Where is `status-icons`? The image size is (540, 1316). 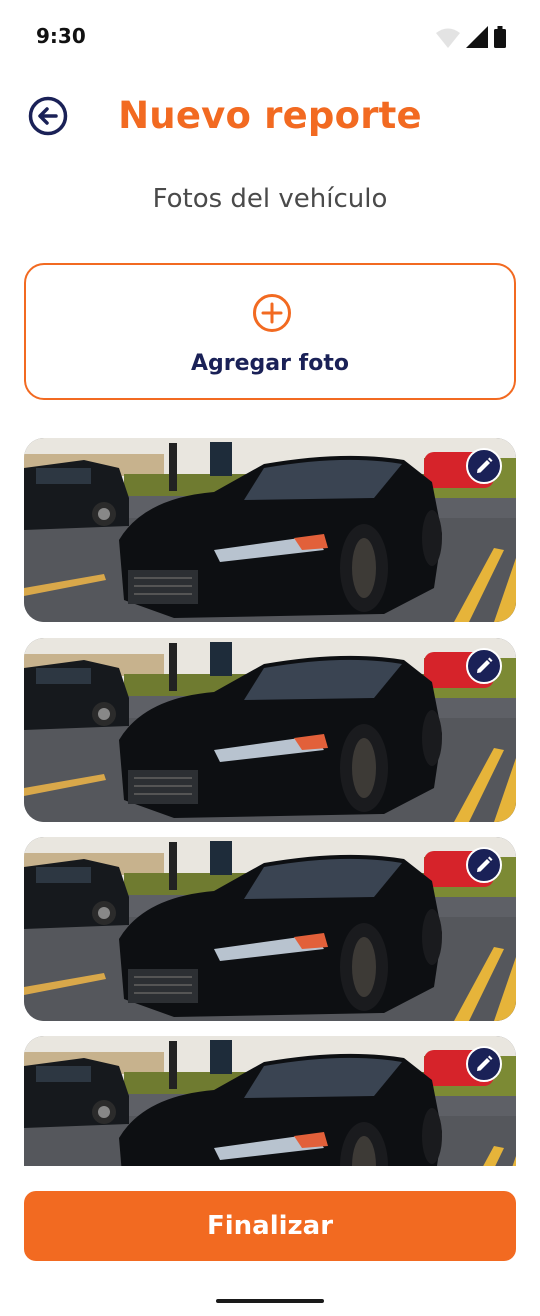
status-icons is located at coordinates (471, 37).